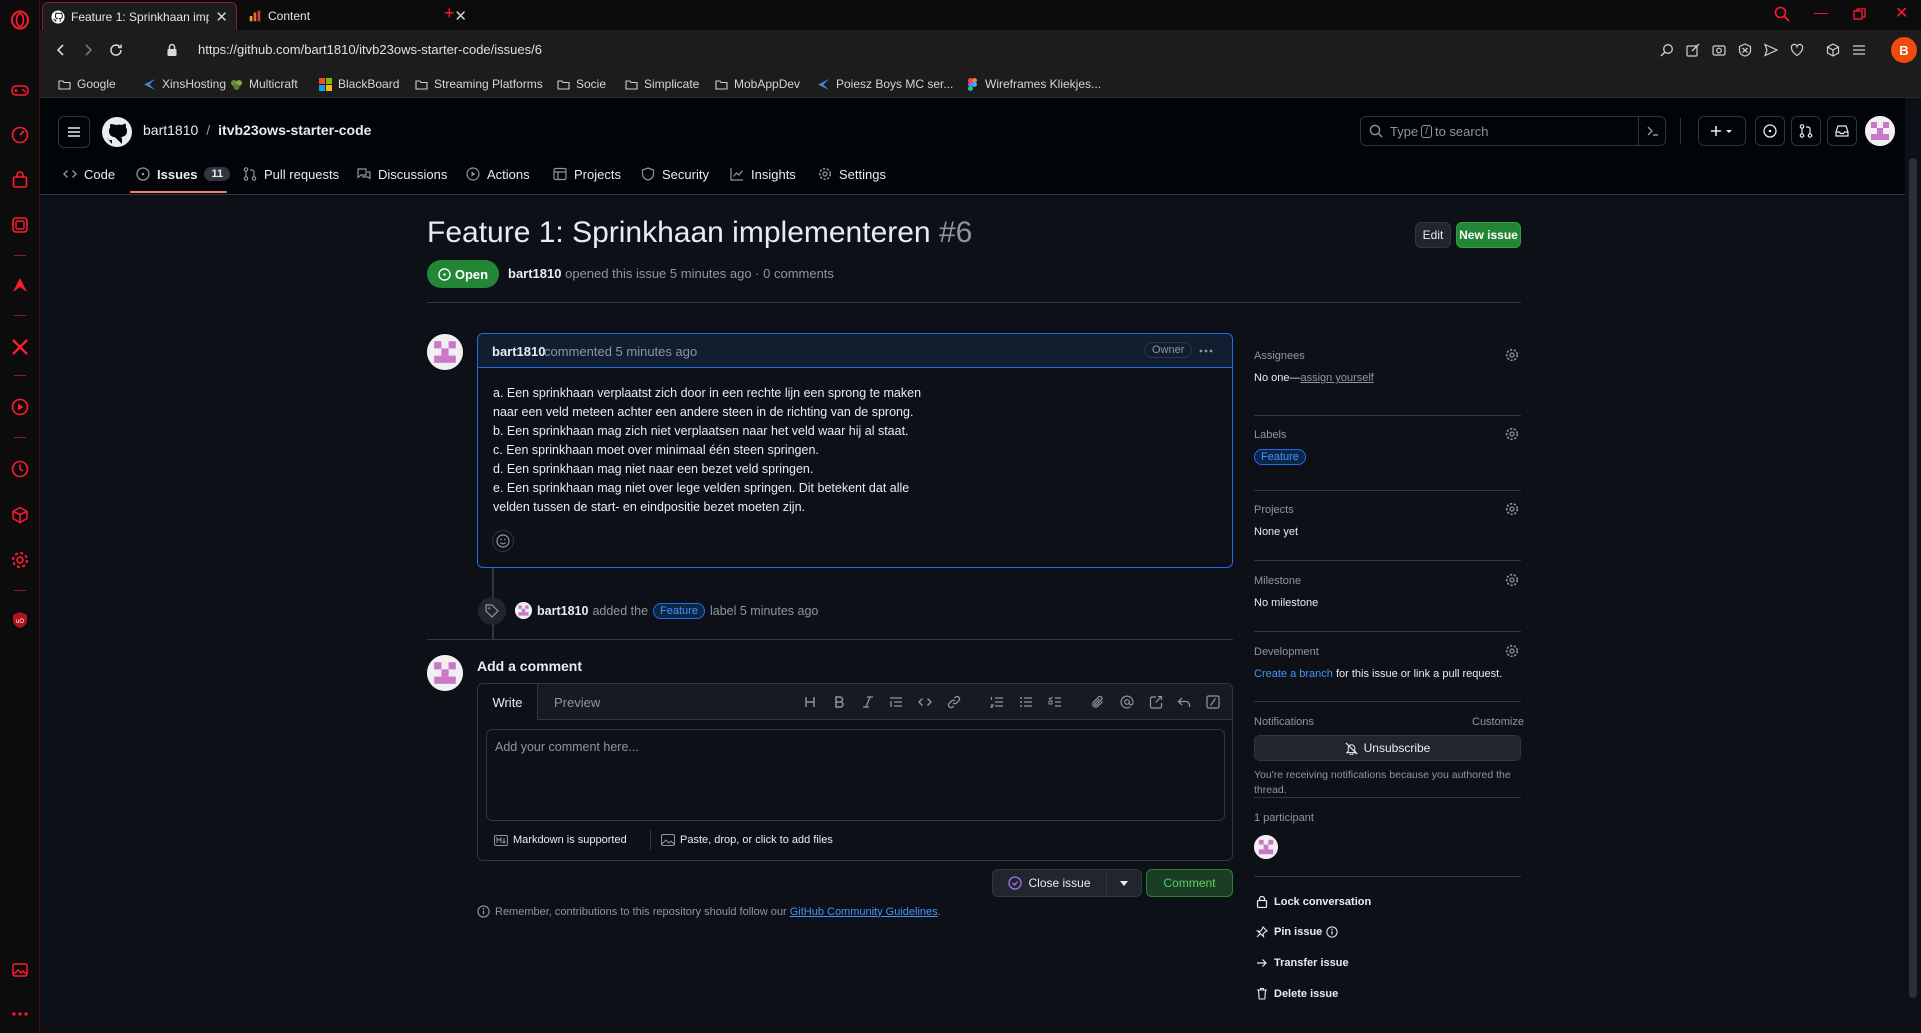  Describe the element at coordinates (170, 130) in the screenshot. I see `repo-owner-link: bart1810` at that location.